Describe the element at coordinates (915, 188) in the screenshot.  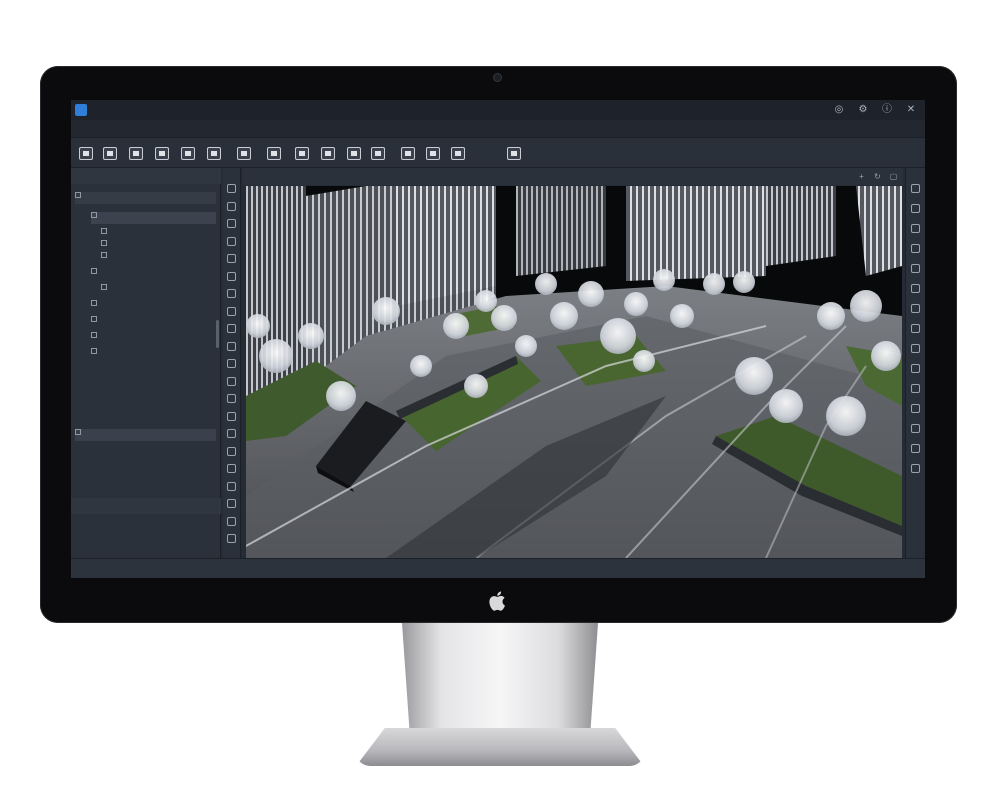
I see `view-top-icon` at that location.